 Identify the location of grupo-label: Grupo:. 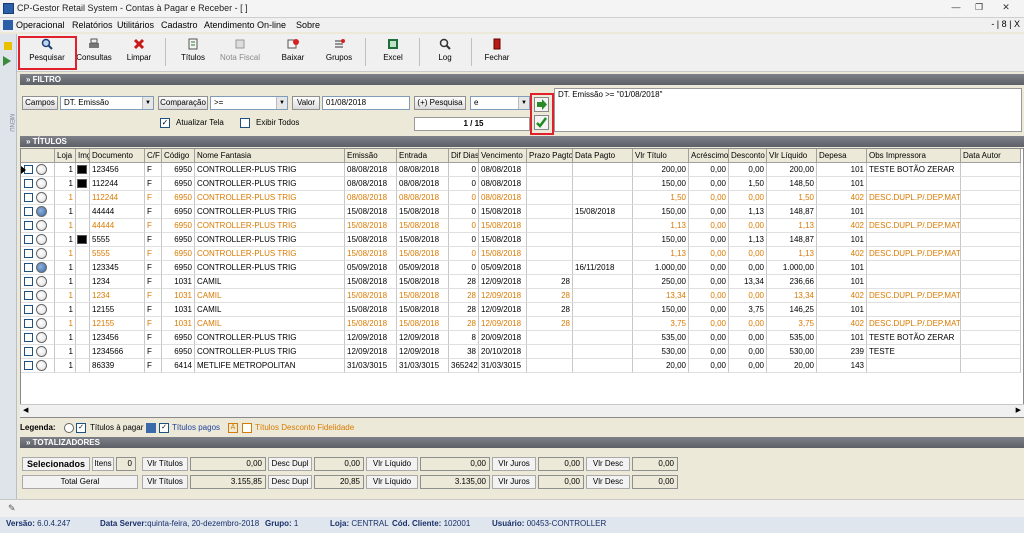
(278, 523).